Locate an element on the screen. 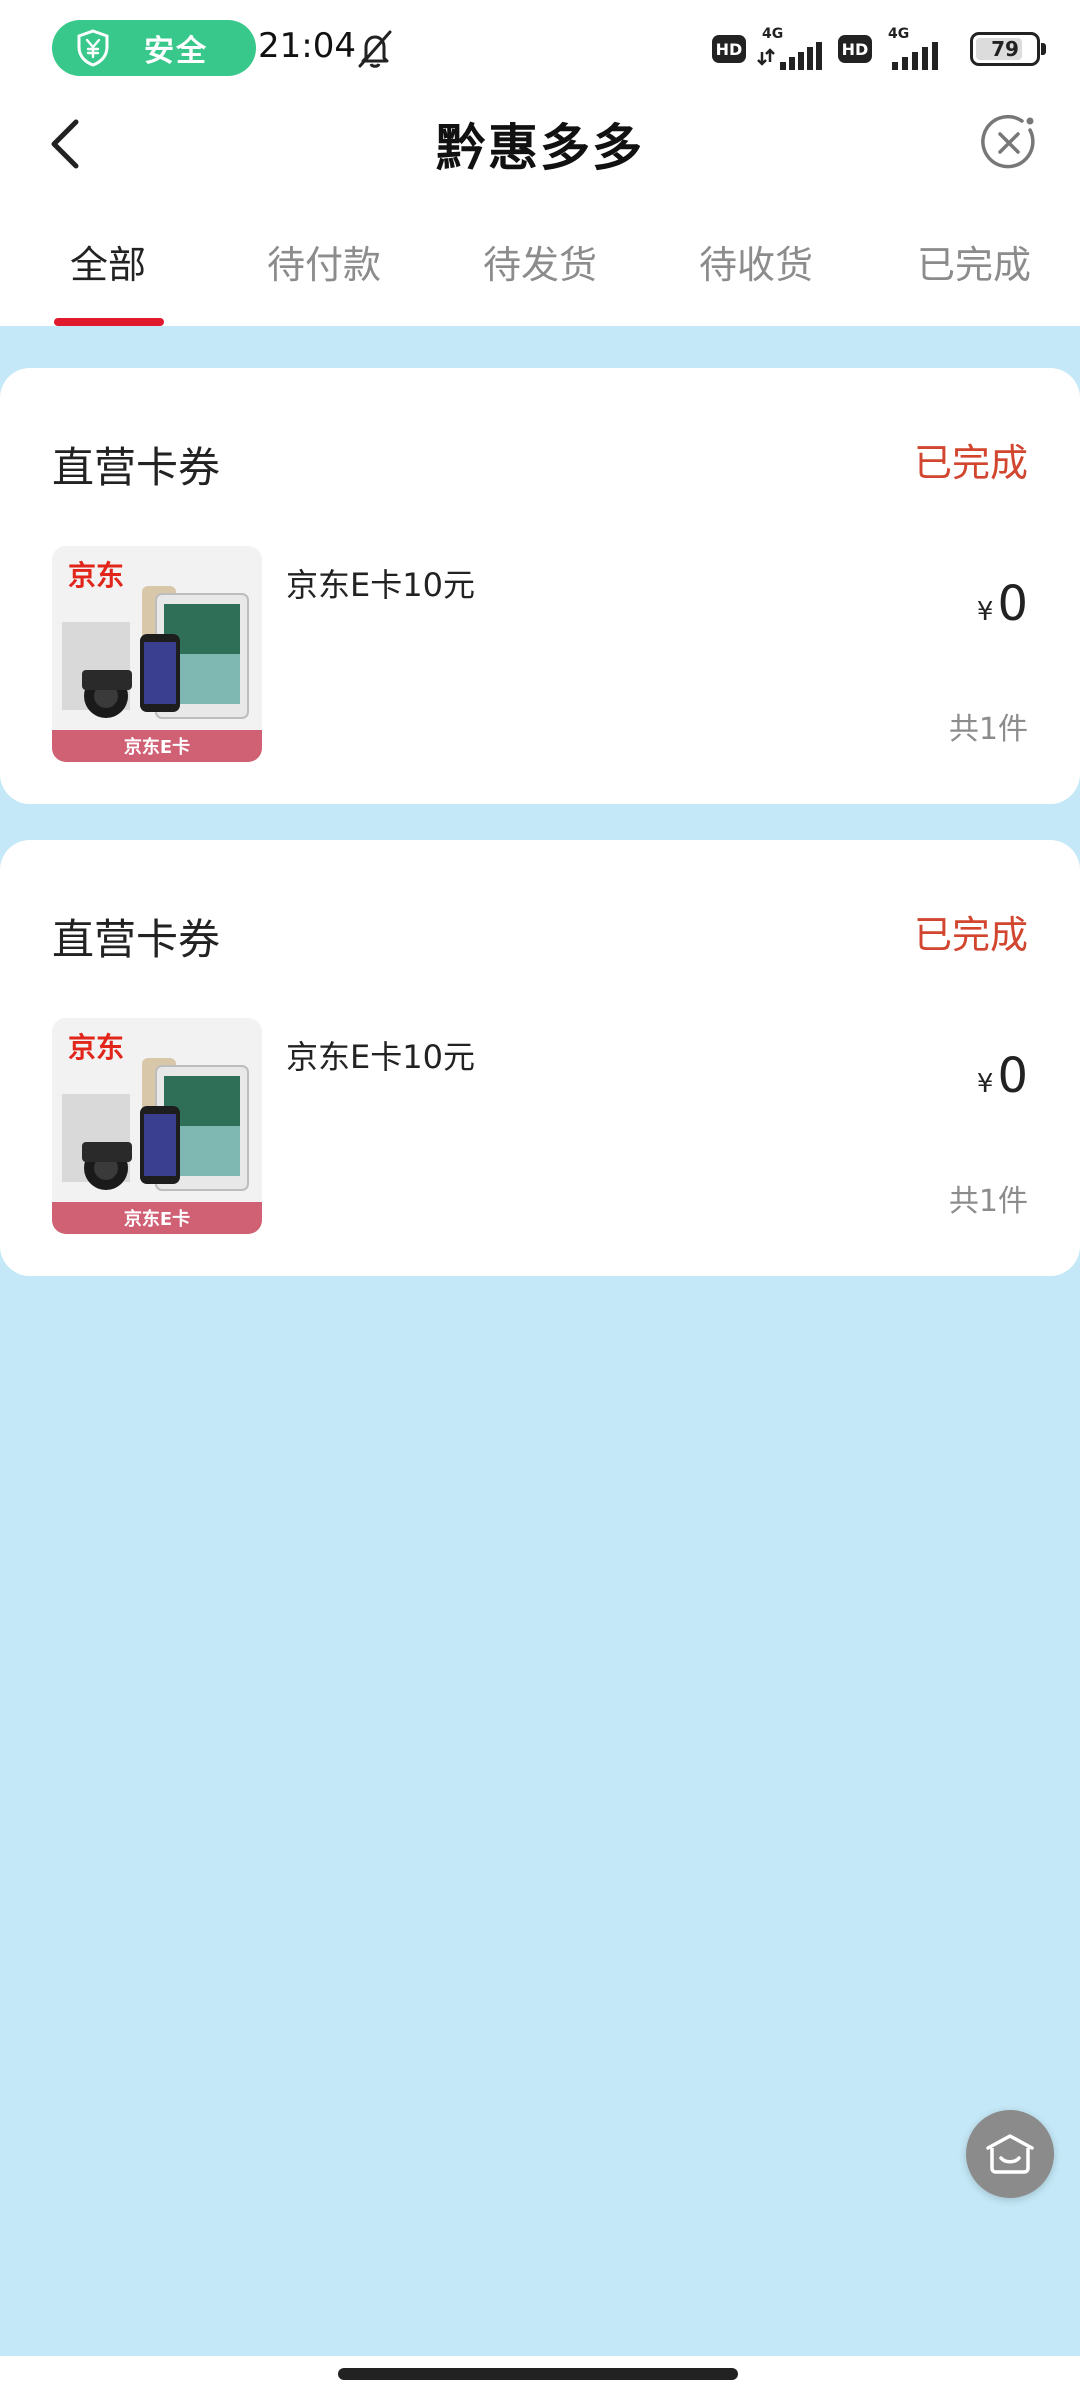 Image resolution: width=1080 pixels, height=2400 pixels. status-indicators: HD 4G HD 4G 79 is located at coordinates (879, 49).